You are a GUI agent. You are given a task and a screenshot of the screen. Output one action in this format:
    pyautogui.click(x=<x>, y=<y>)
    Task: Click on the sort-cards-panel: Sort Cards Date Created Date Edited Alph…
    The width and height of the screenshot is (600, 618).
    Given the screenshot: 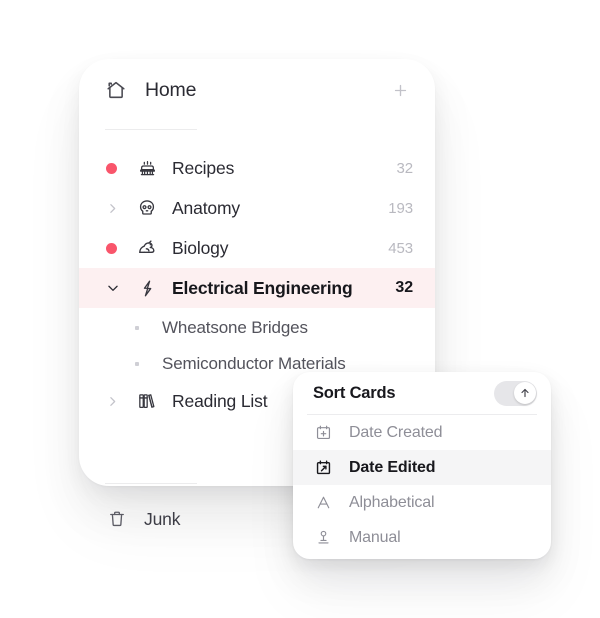 What is the action you would take?
    pyautogui.click(x=422, y=465)
    